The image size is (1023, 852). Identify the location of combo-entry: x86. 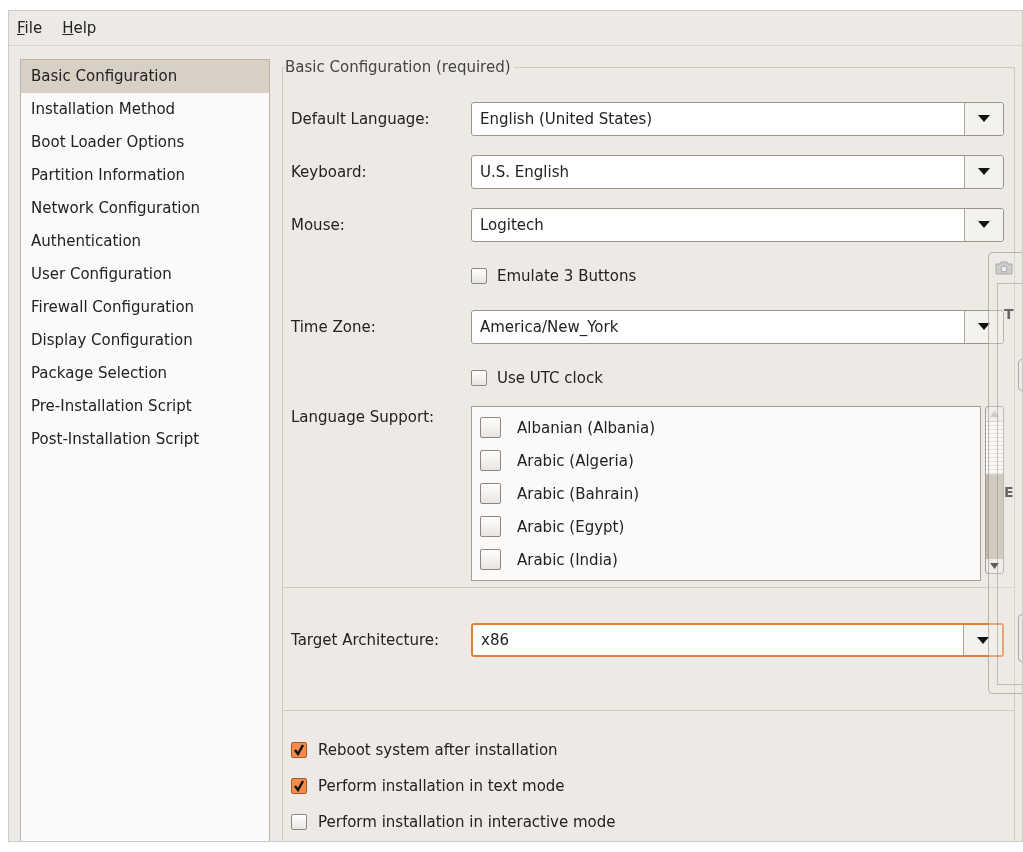
(737, 640).